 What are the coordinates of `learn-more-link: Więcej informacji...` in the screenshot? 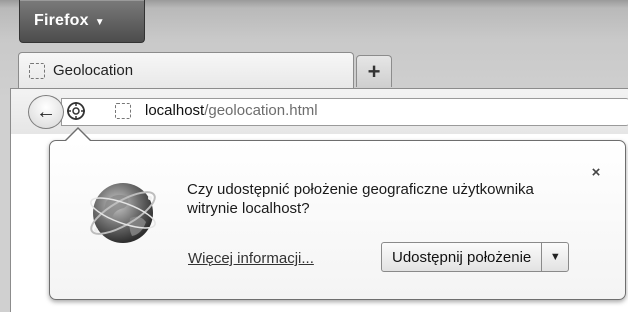 It's located at (251, 258).